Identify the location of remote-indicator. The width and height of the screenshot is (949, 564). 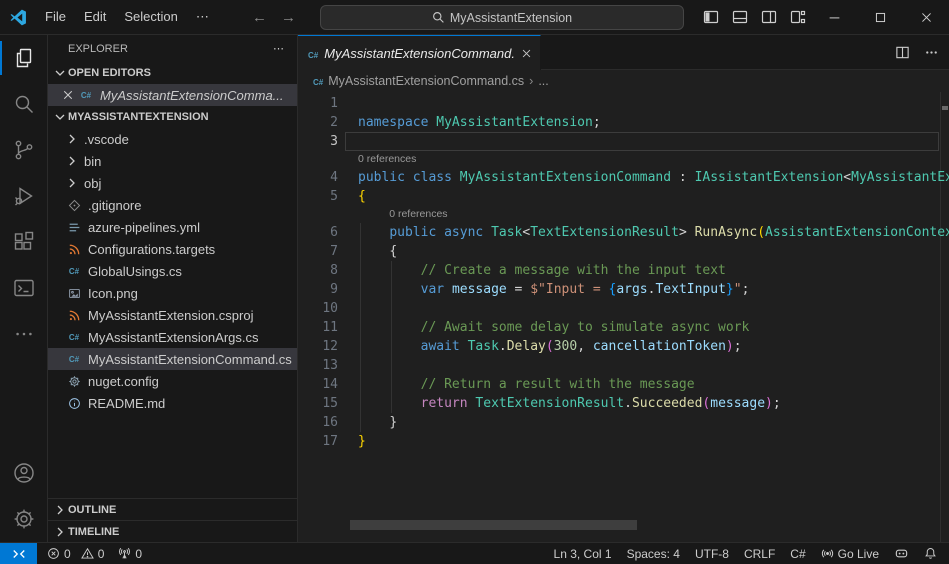
(18, 553).